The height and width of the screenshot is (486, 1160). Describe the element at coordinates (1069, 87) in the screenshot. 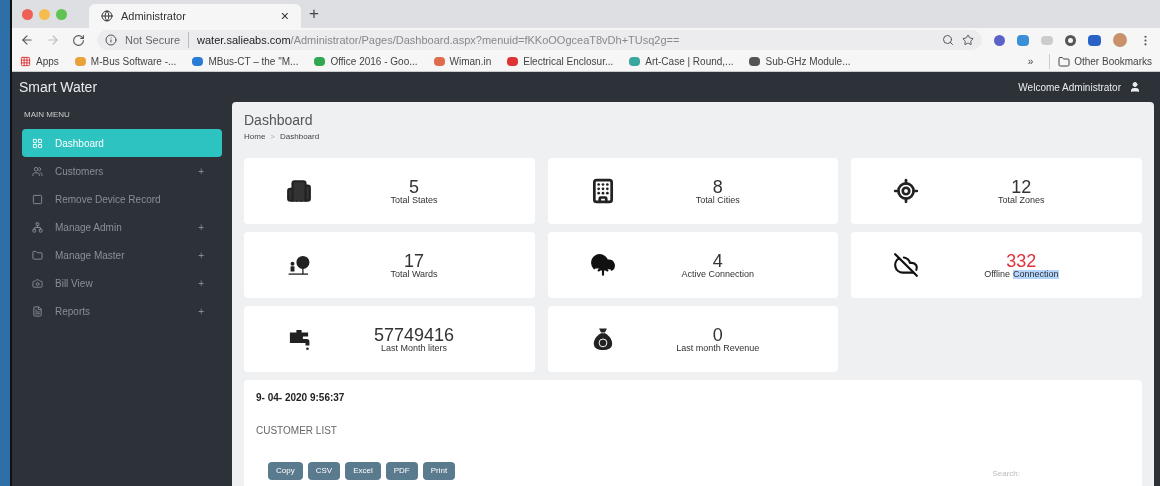

I see `welcome-text: Welcome Administrator` at that location.